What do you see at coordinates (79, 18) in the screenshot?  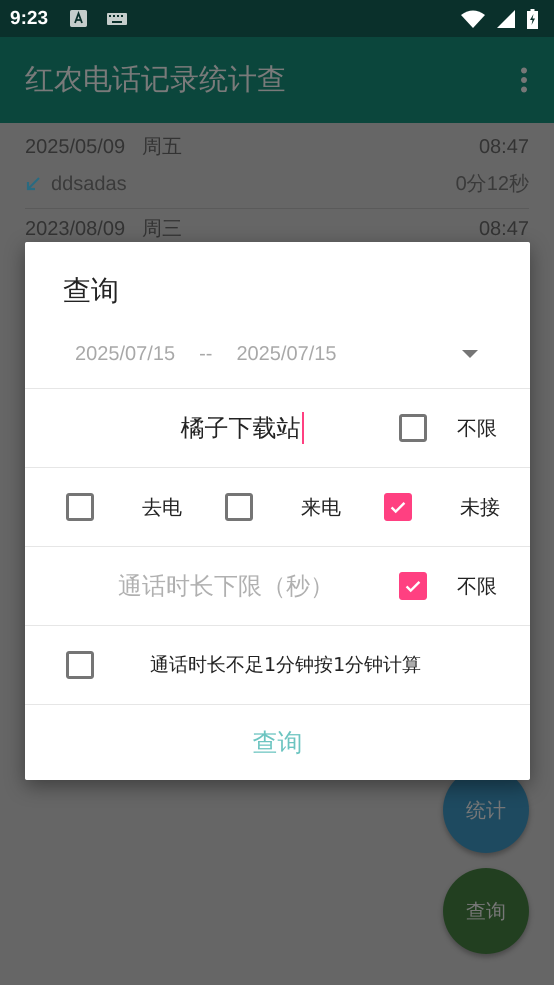 I see `text-a-icon` at bounding box center [79, 18].